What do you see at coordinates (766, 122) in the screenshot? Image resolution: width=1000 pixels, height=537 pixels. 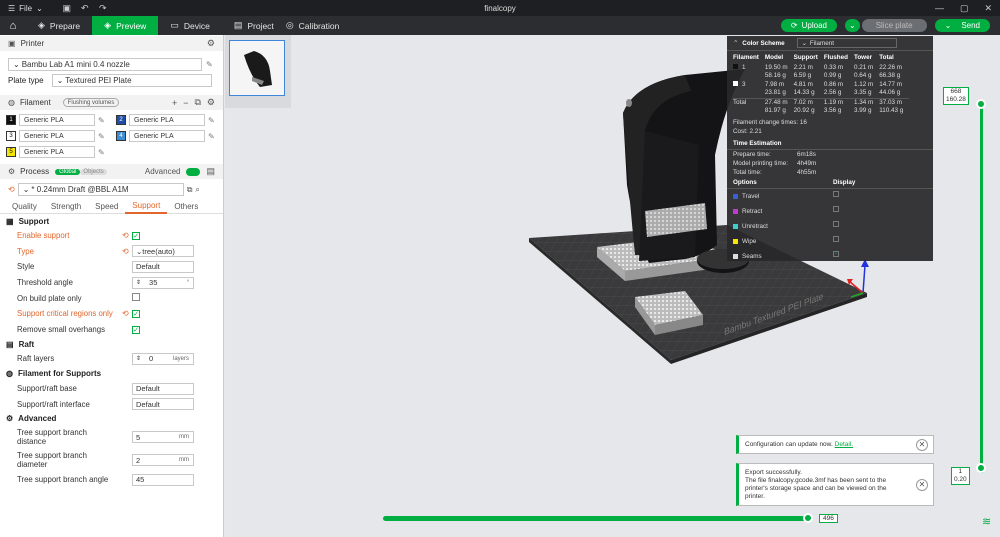 I see `filament-change-label: Filament change times:` at bounding box center [766, 122].